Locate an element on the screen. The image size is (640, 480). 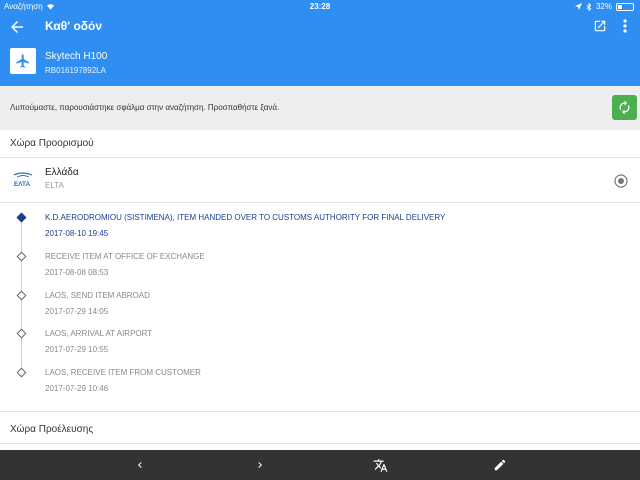
edit-button is located at coordinates (500, 465).